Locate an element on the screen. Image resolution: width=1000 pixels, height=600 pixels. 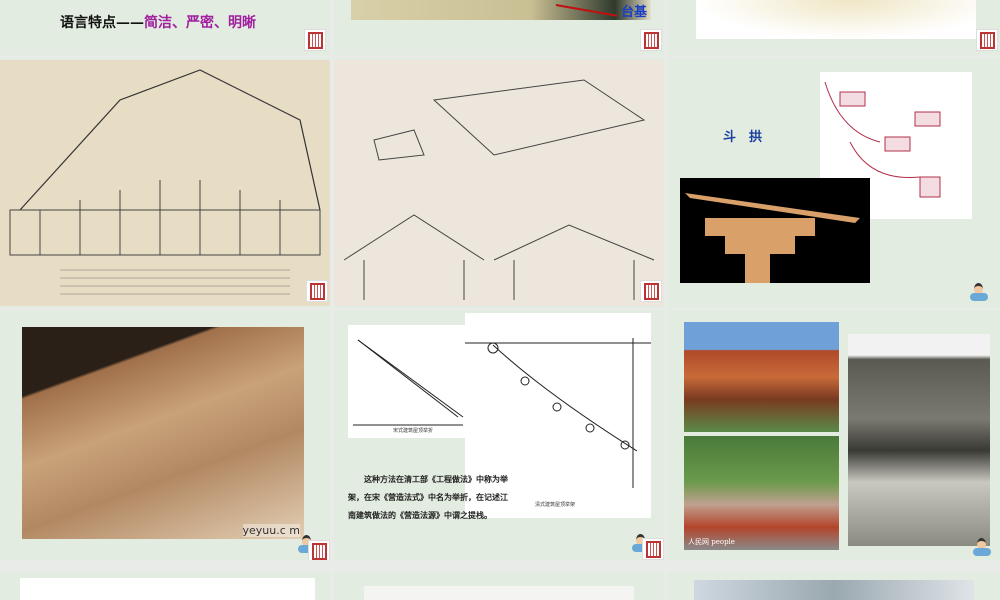
carved-bracket-photo: yeyuu.c m is located at coordinates (163, 433).